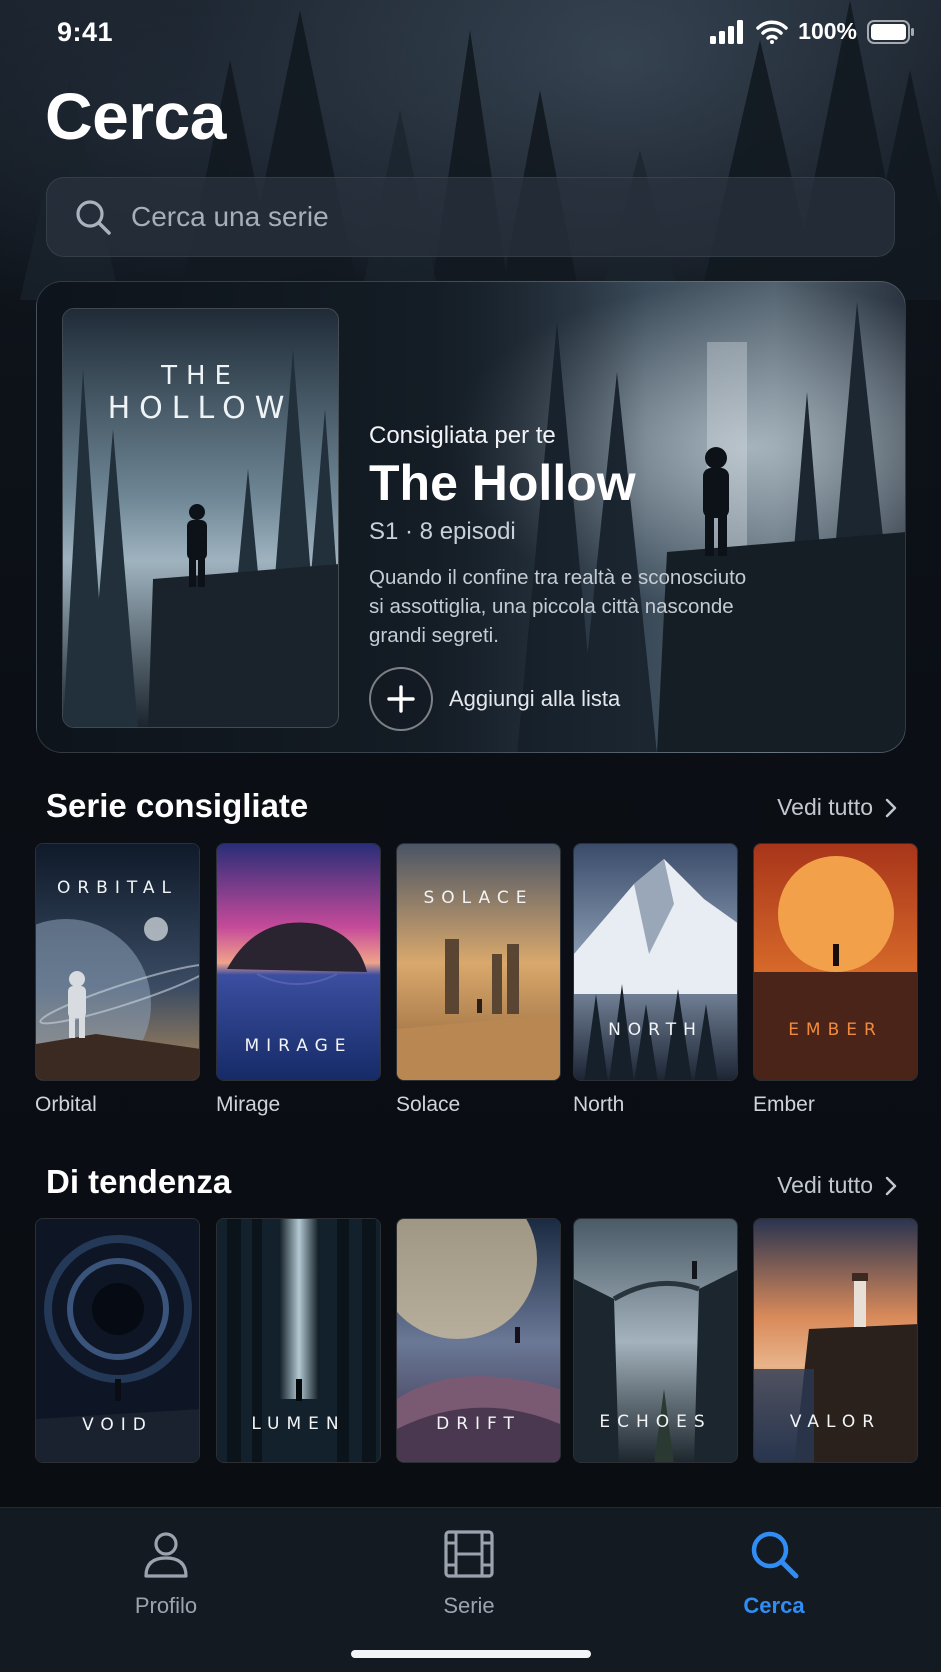 This screenshot has width=941, height=1672. I want to click on tab-search: Cerca, so click(774, 1572).